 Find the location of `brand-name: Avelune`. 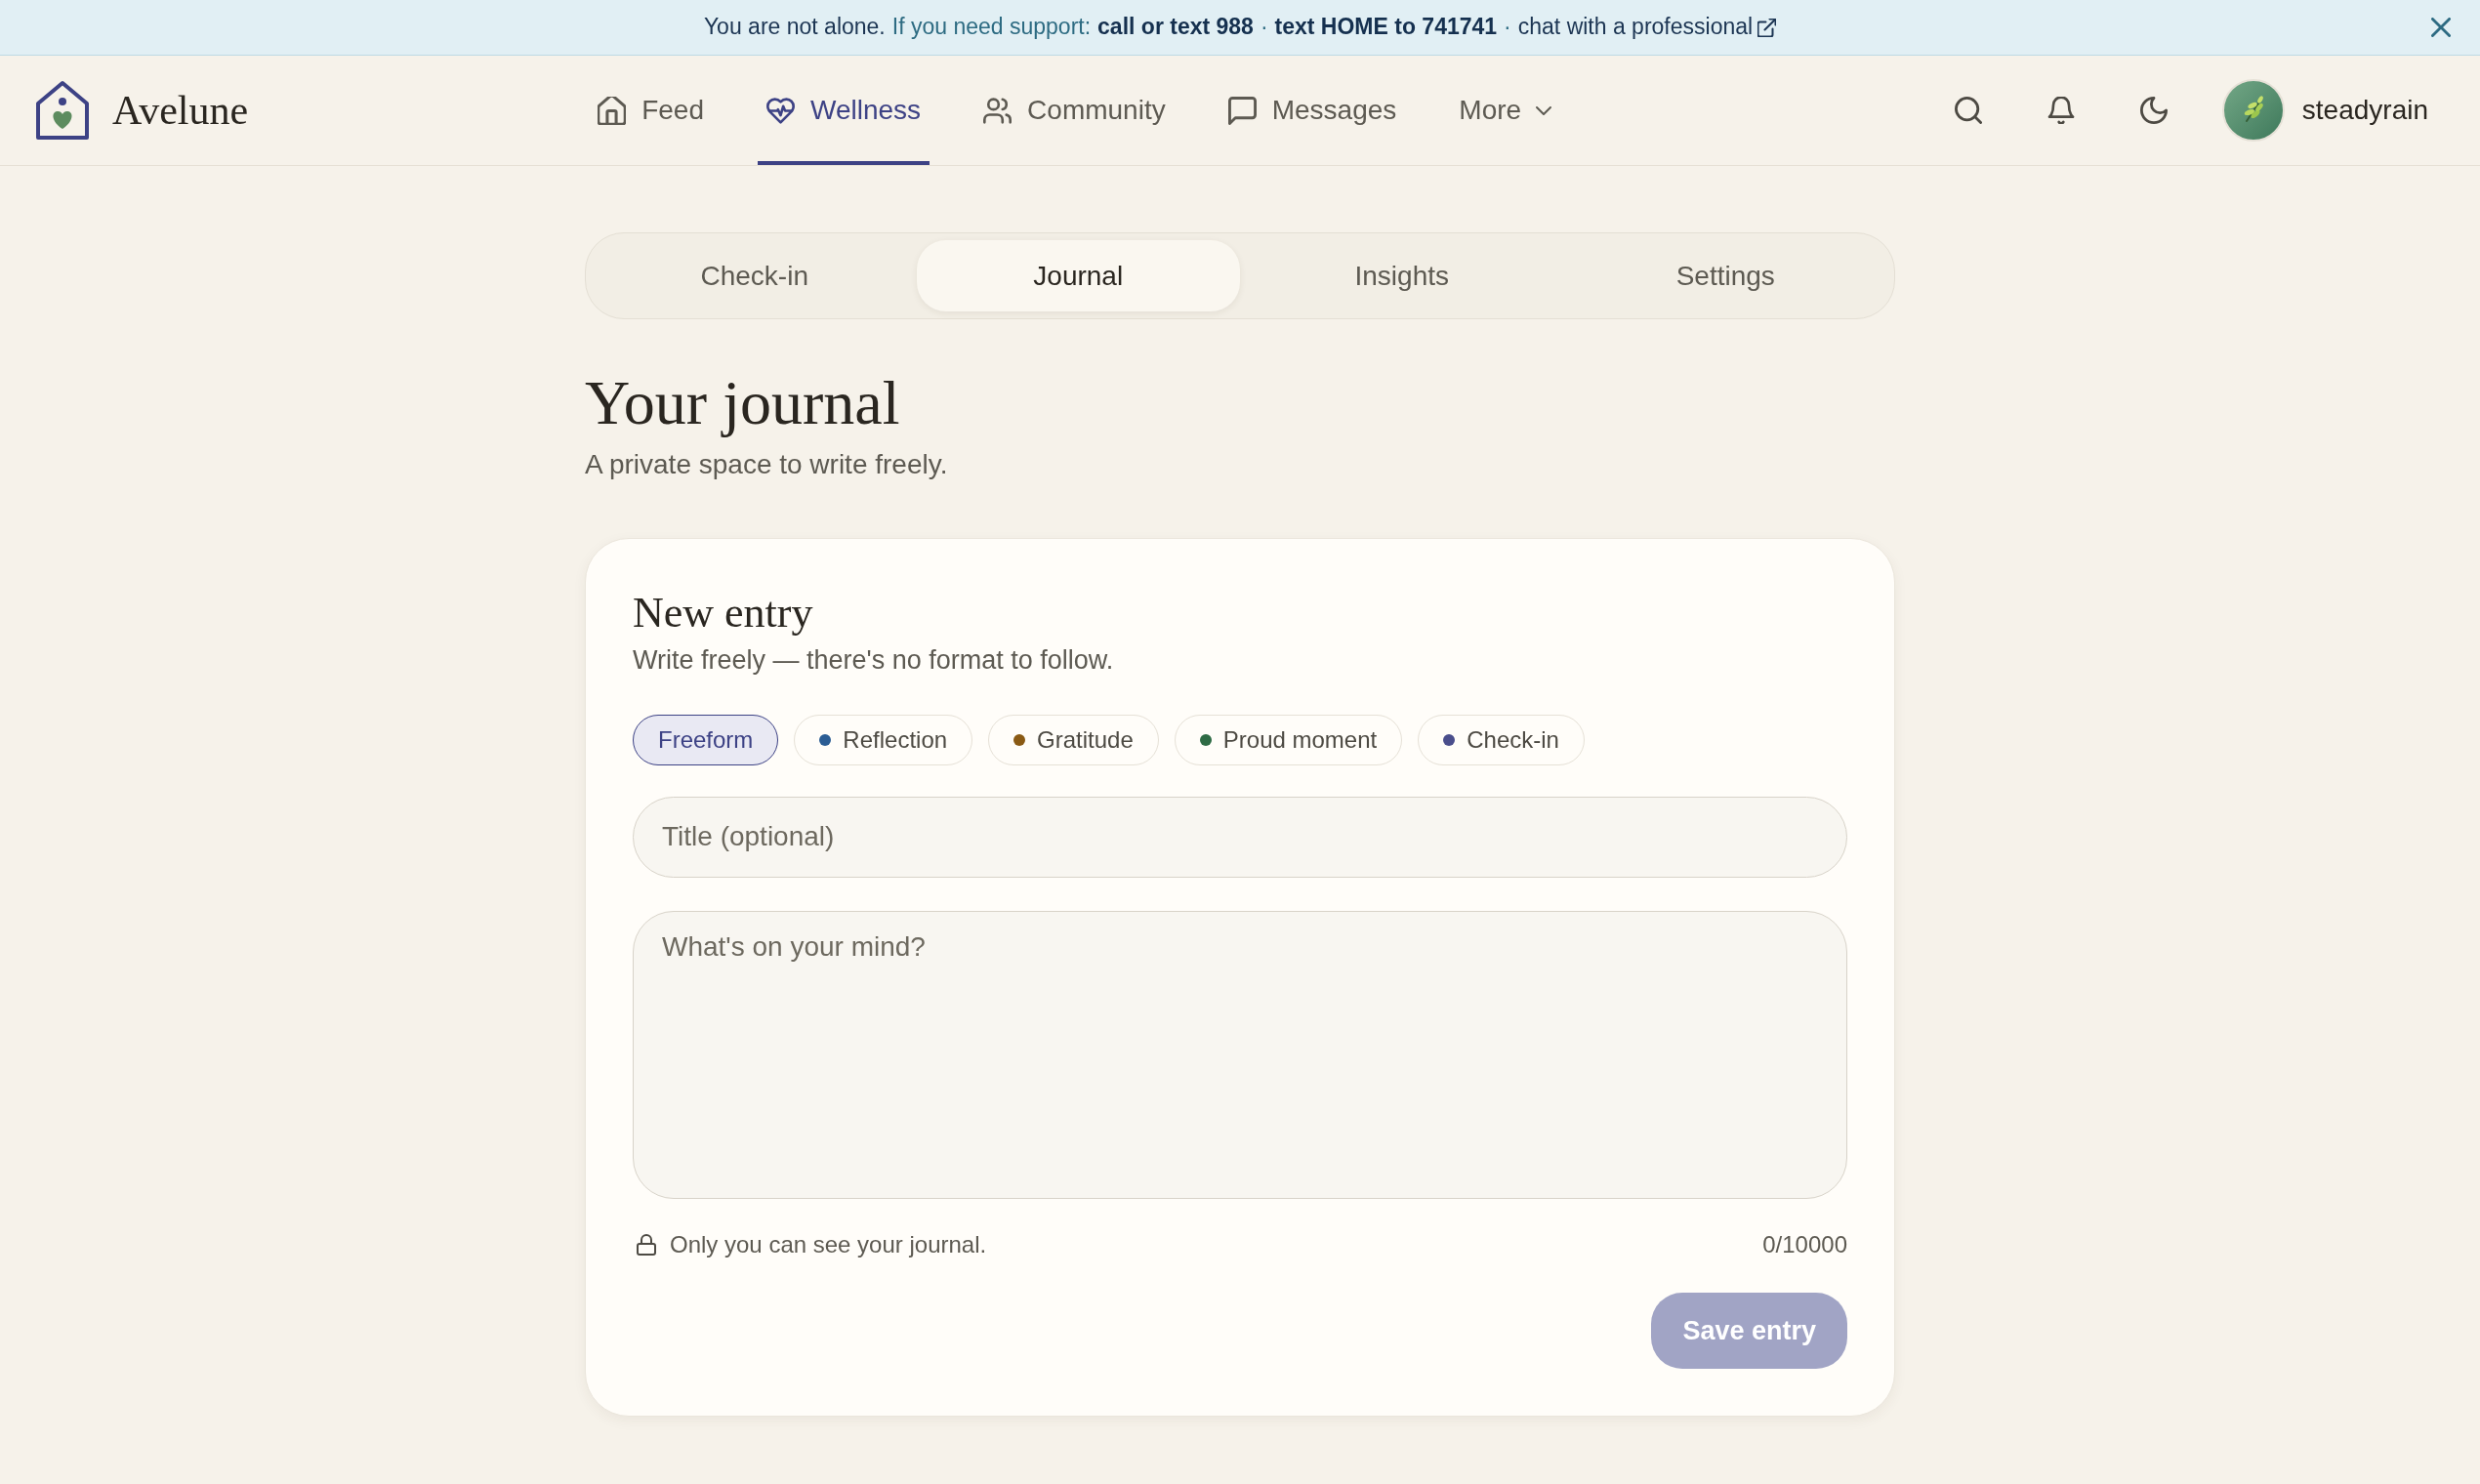

brand-name: Avelune is located at coordinates (181, 111).